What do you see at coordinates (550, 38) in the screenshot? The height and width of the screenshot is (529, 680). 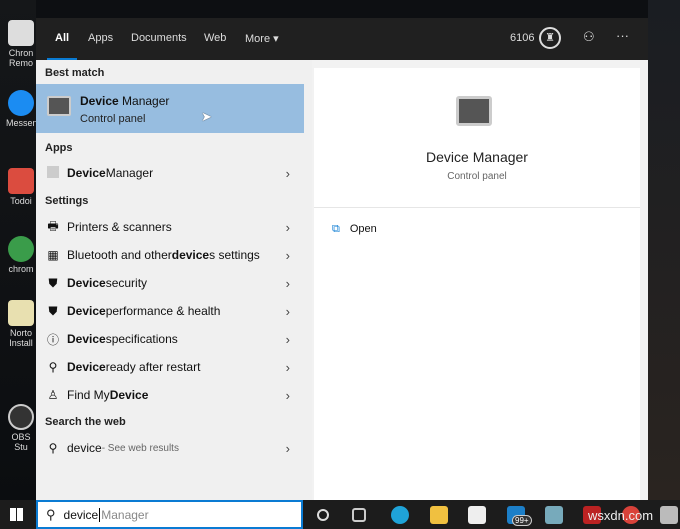 I see `trophy-icon: ♜` at bounding box center [550, 38].